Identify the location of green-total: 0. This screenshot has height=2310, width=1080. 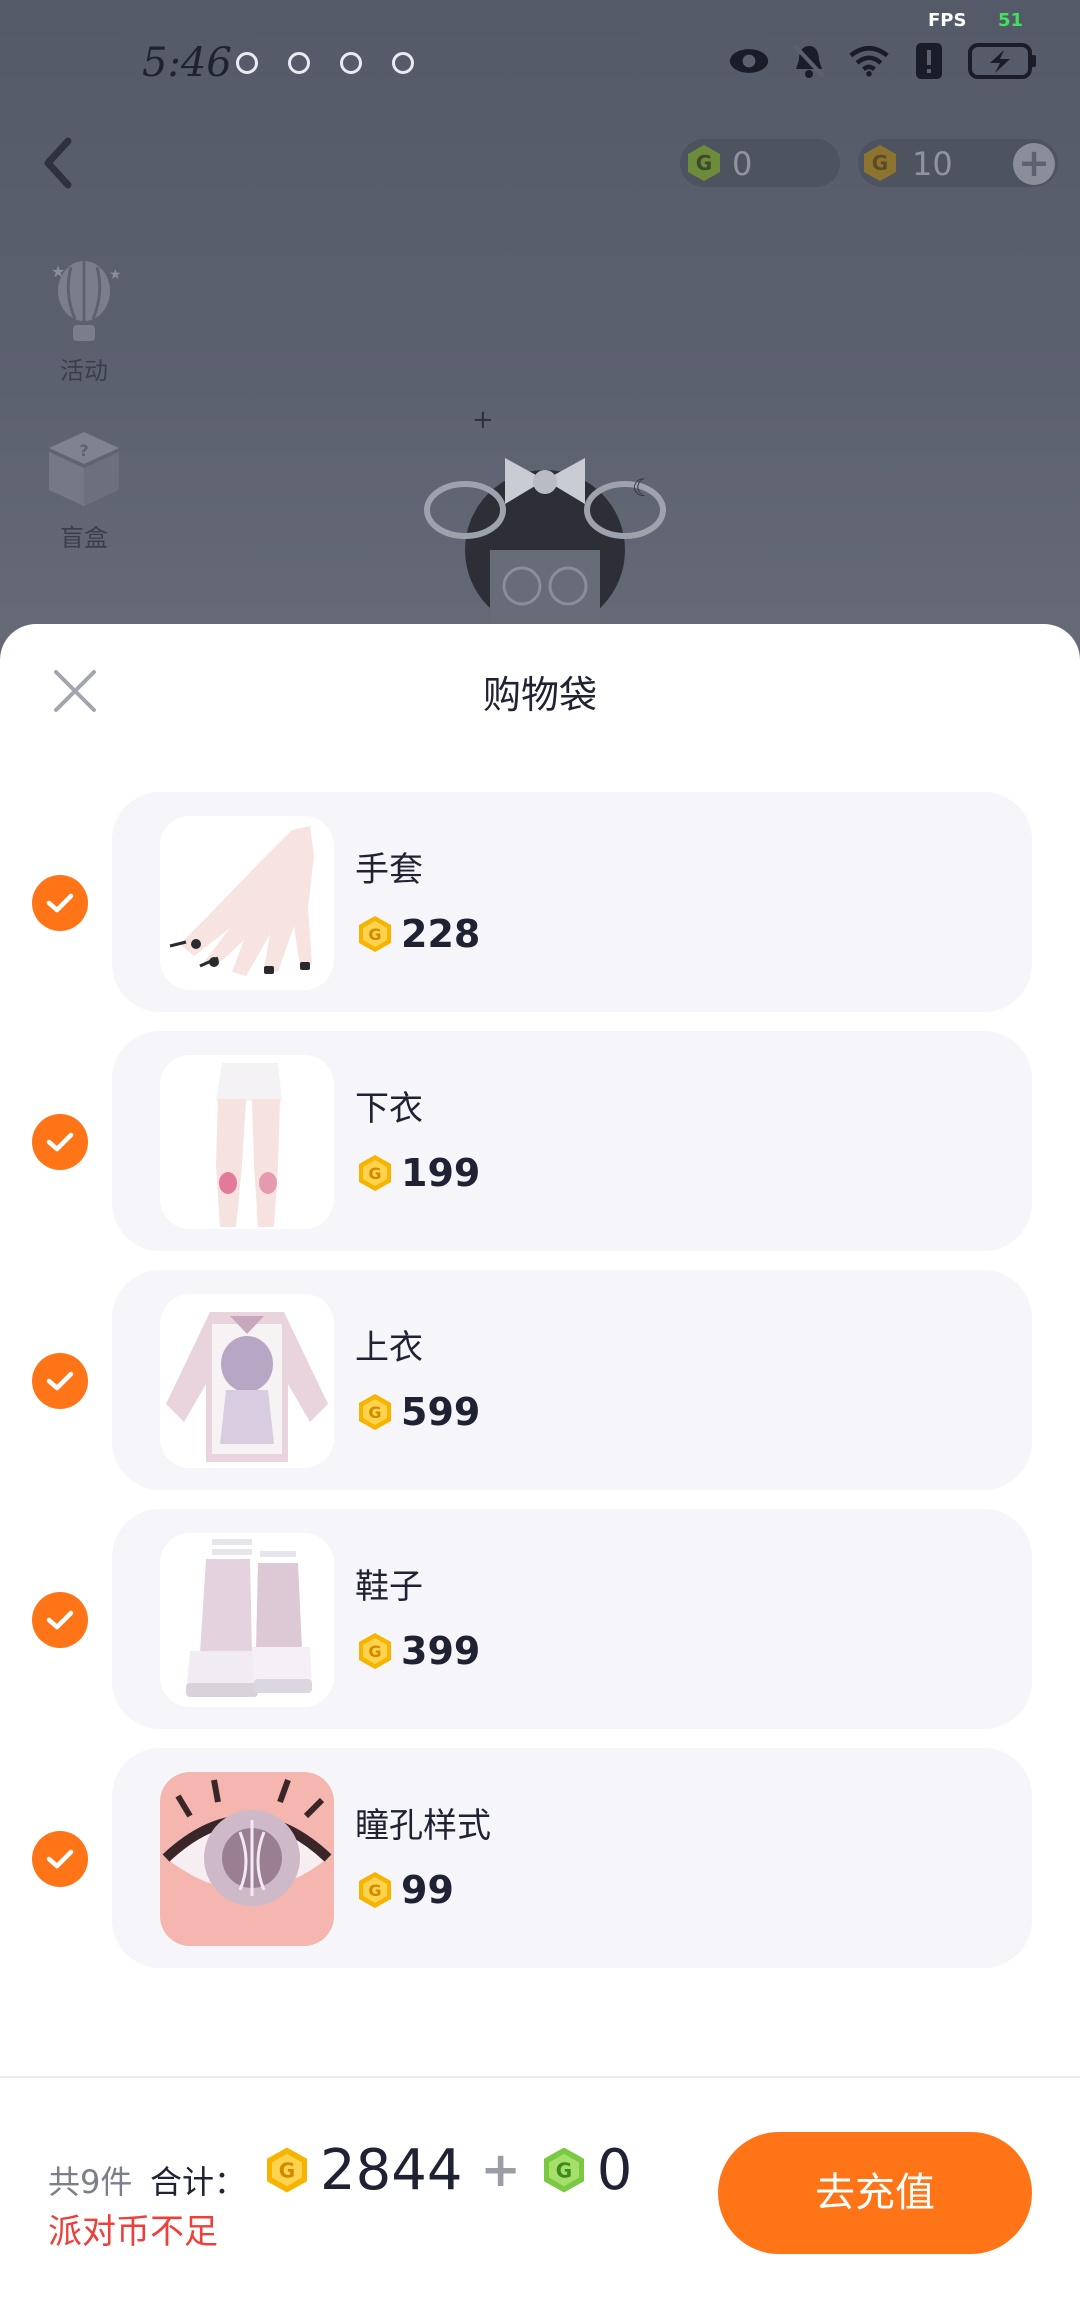
(614, 2170).